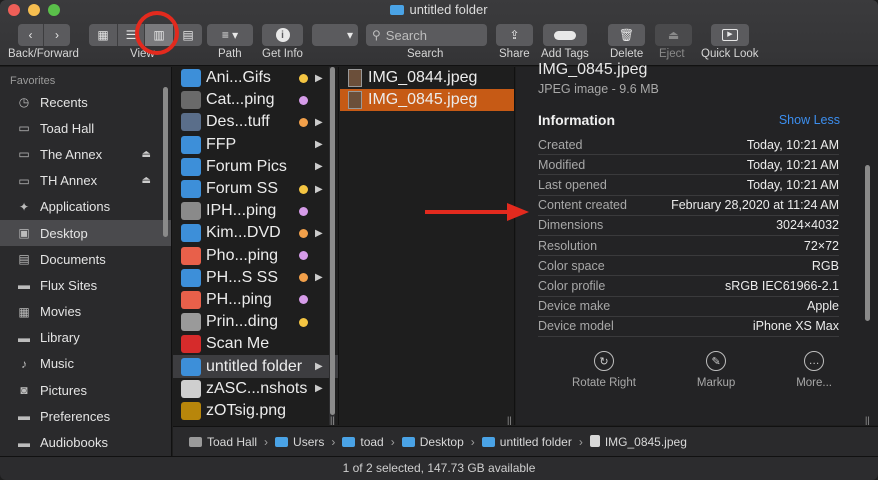  What do you see at coordinates (441, 441) in the screenshot?
I see `breadcrumb-label: Desktop` at bounding box center [441, 441].